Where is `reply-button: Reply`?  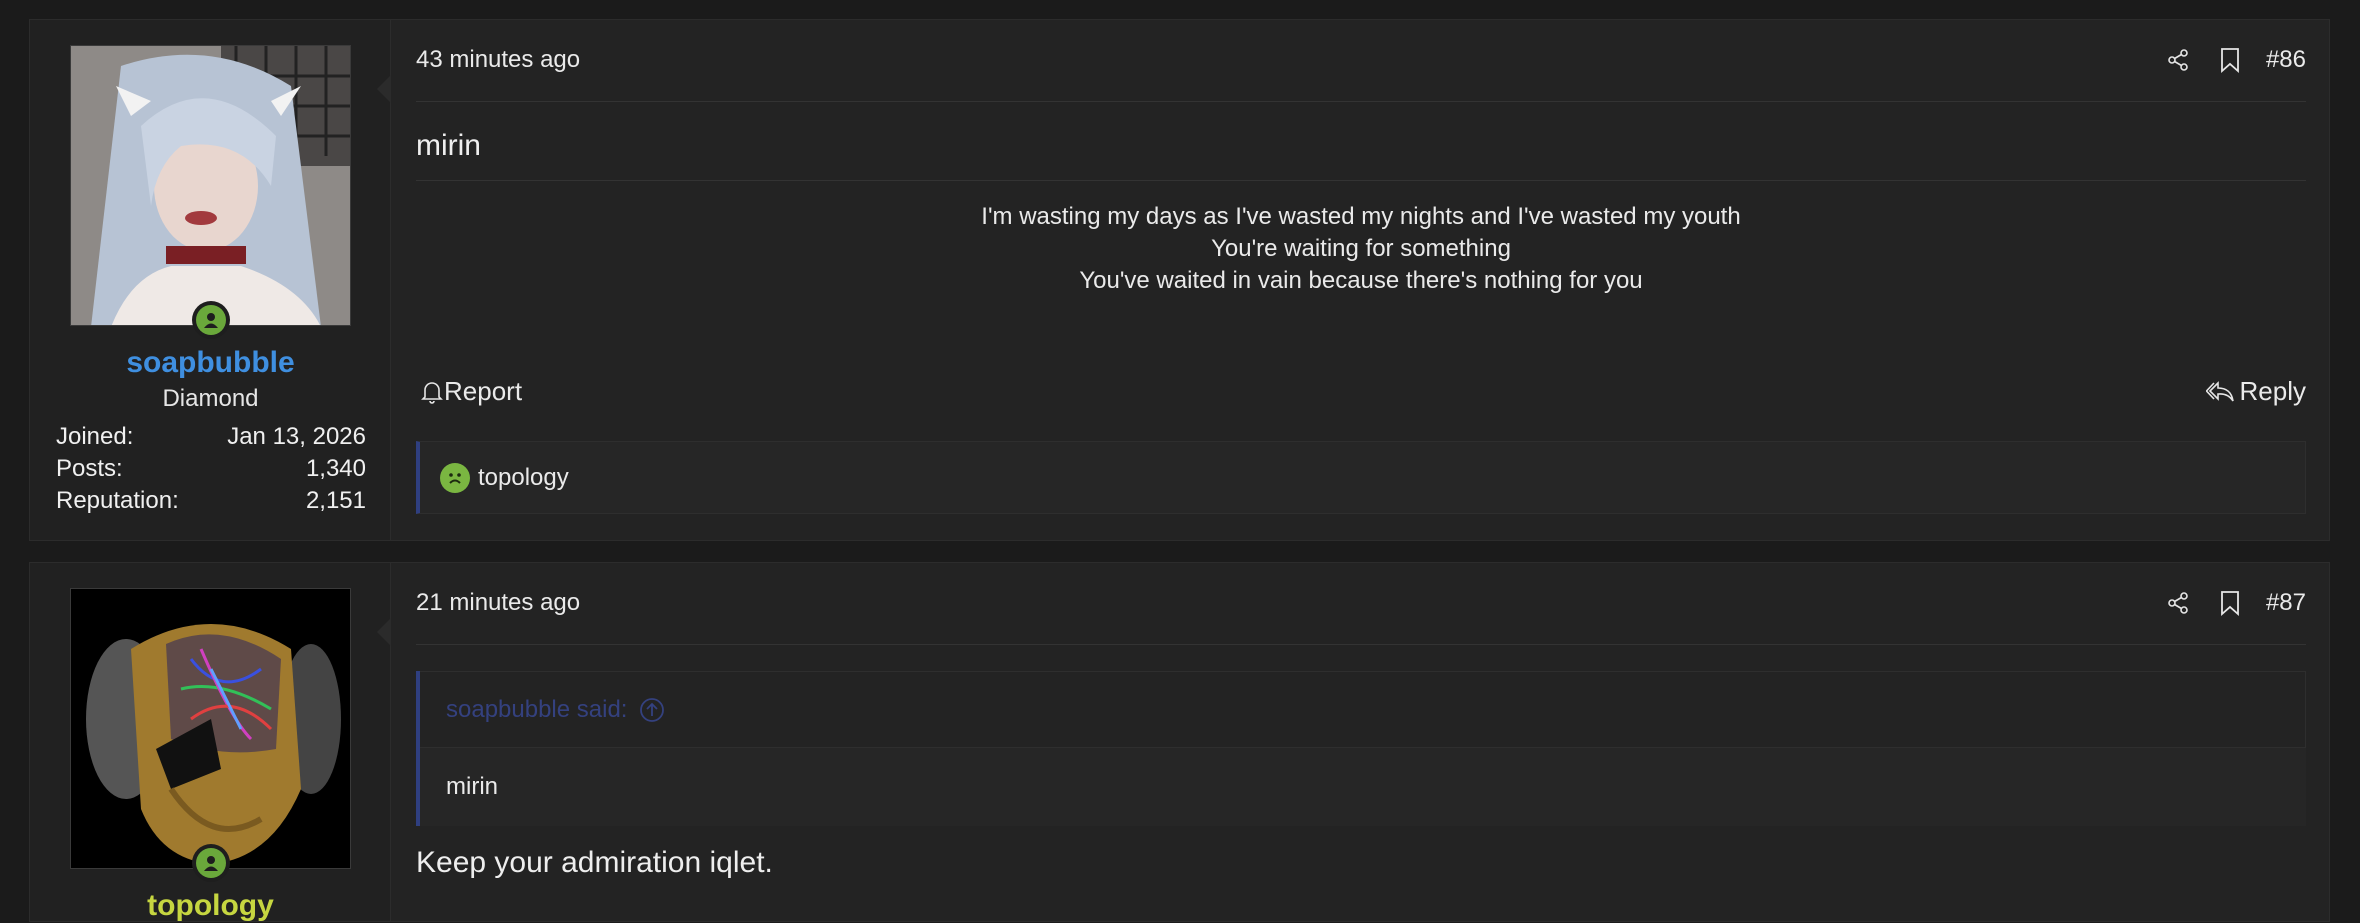 reply-button: Reply is located at coordinates (2255, 391).